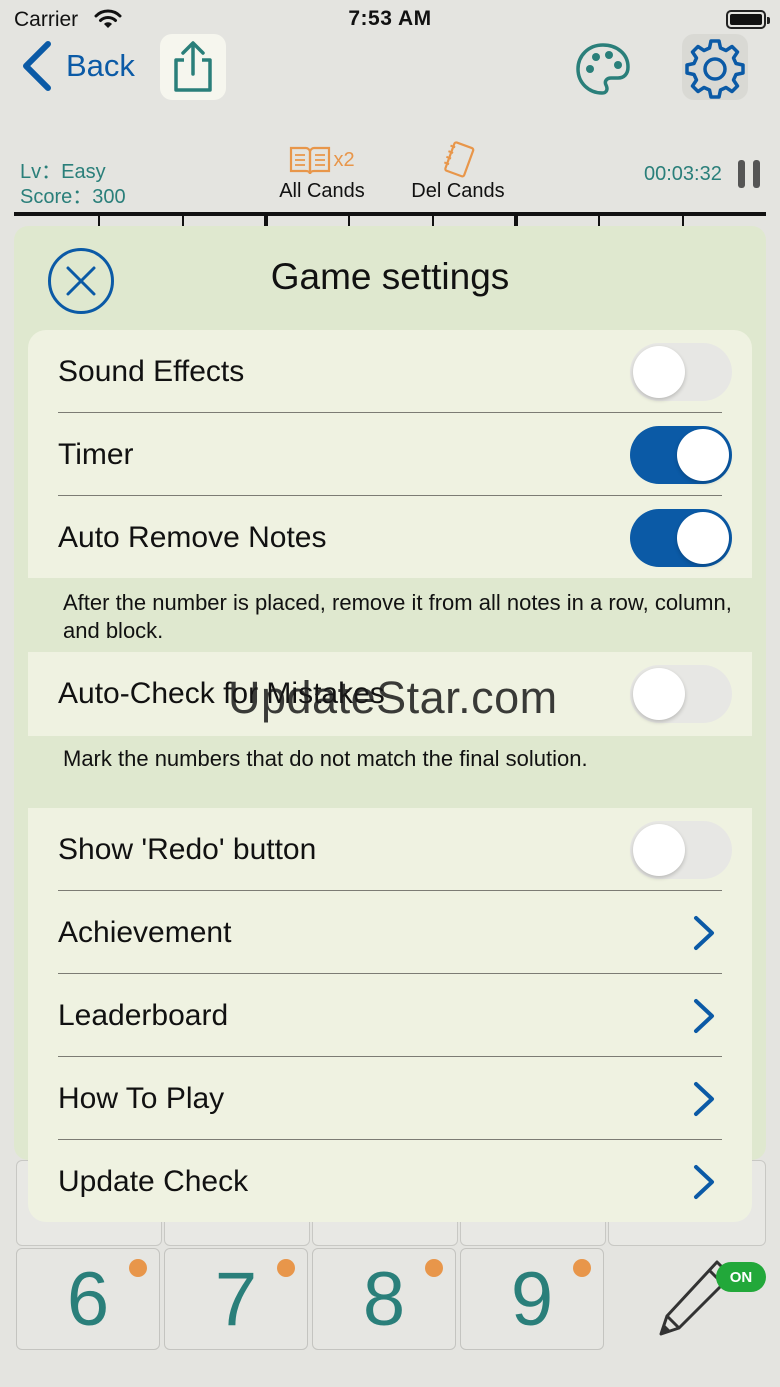 The height and width of the screenshot is (1387, 780). Describe the element at coordinates (458, 191) in the screenshot. I see `del-cands-label: Del Cands` at that location.